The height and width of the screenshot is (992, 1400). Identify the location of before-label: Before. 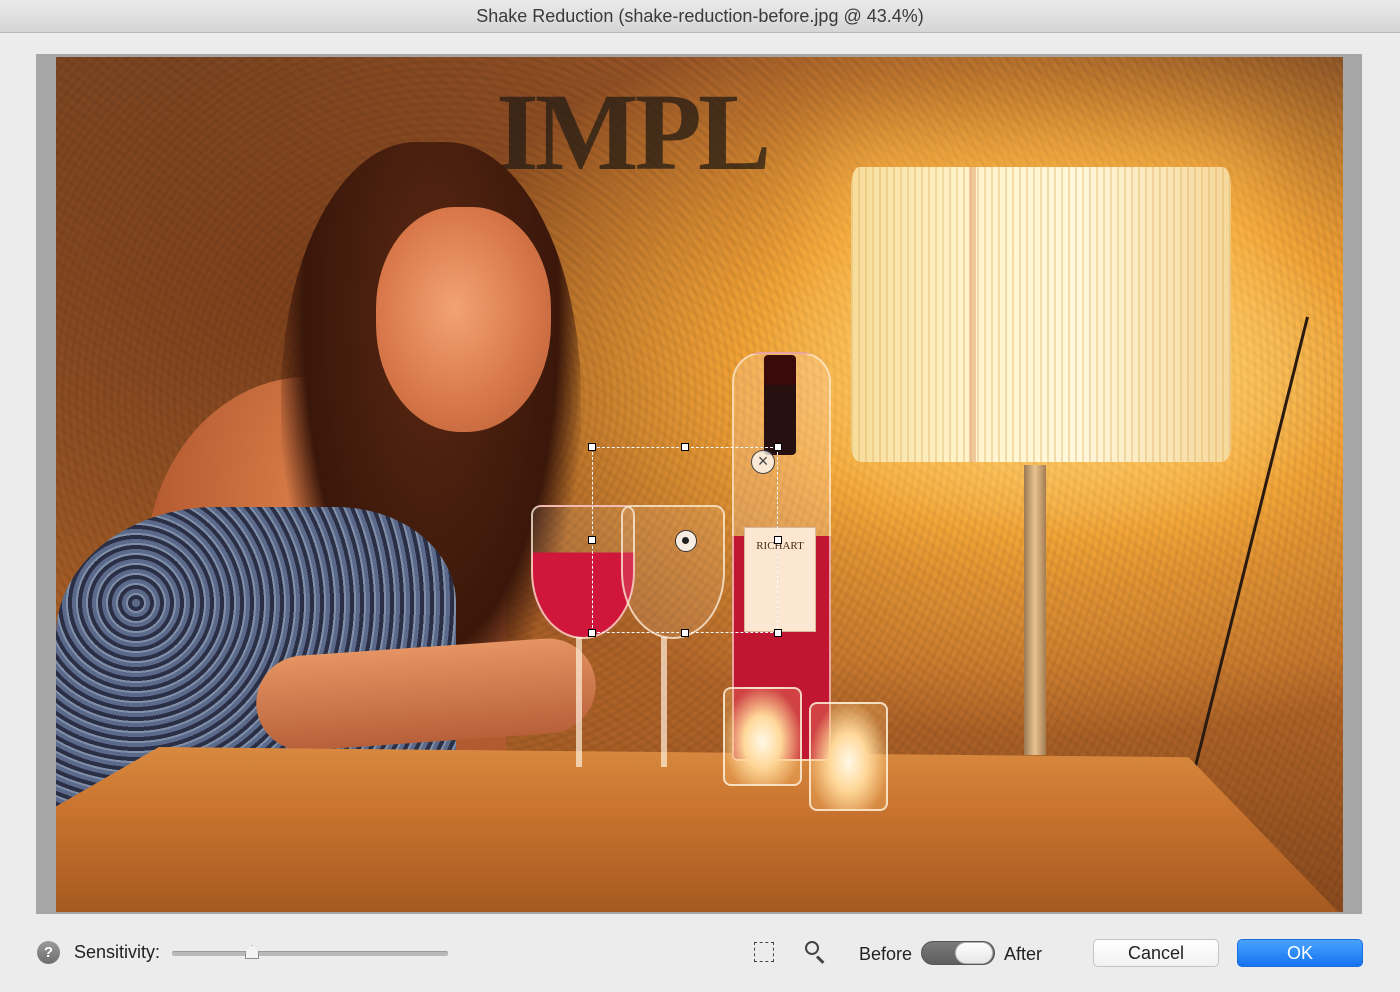
(886, 954).